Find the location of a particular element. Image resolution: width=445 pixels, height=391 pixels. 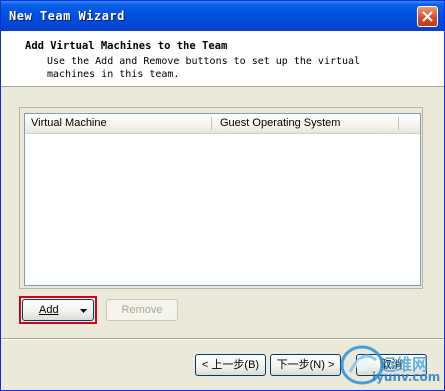

close-button is located at coordinates (427, 16).